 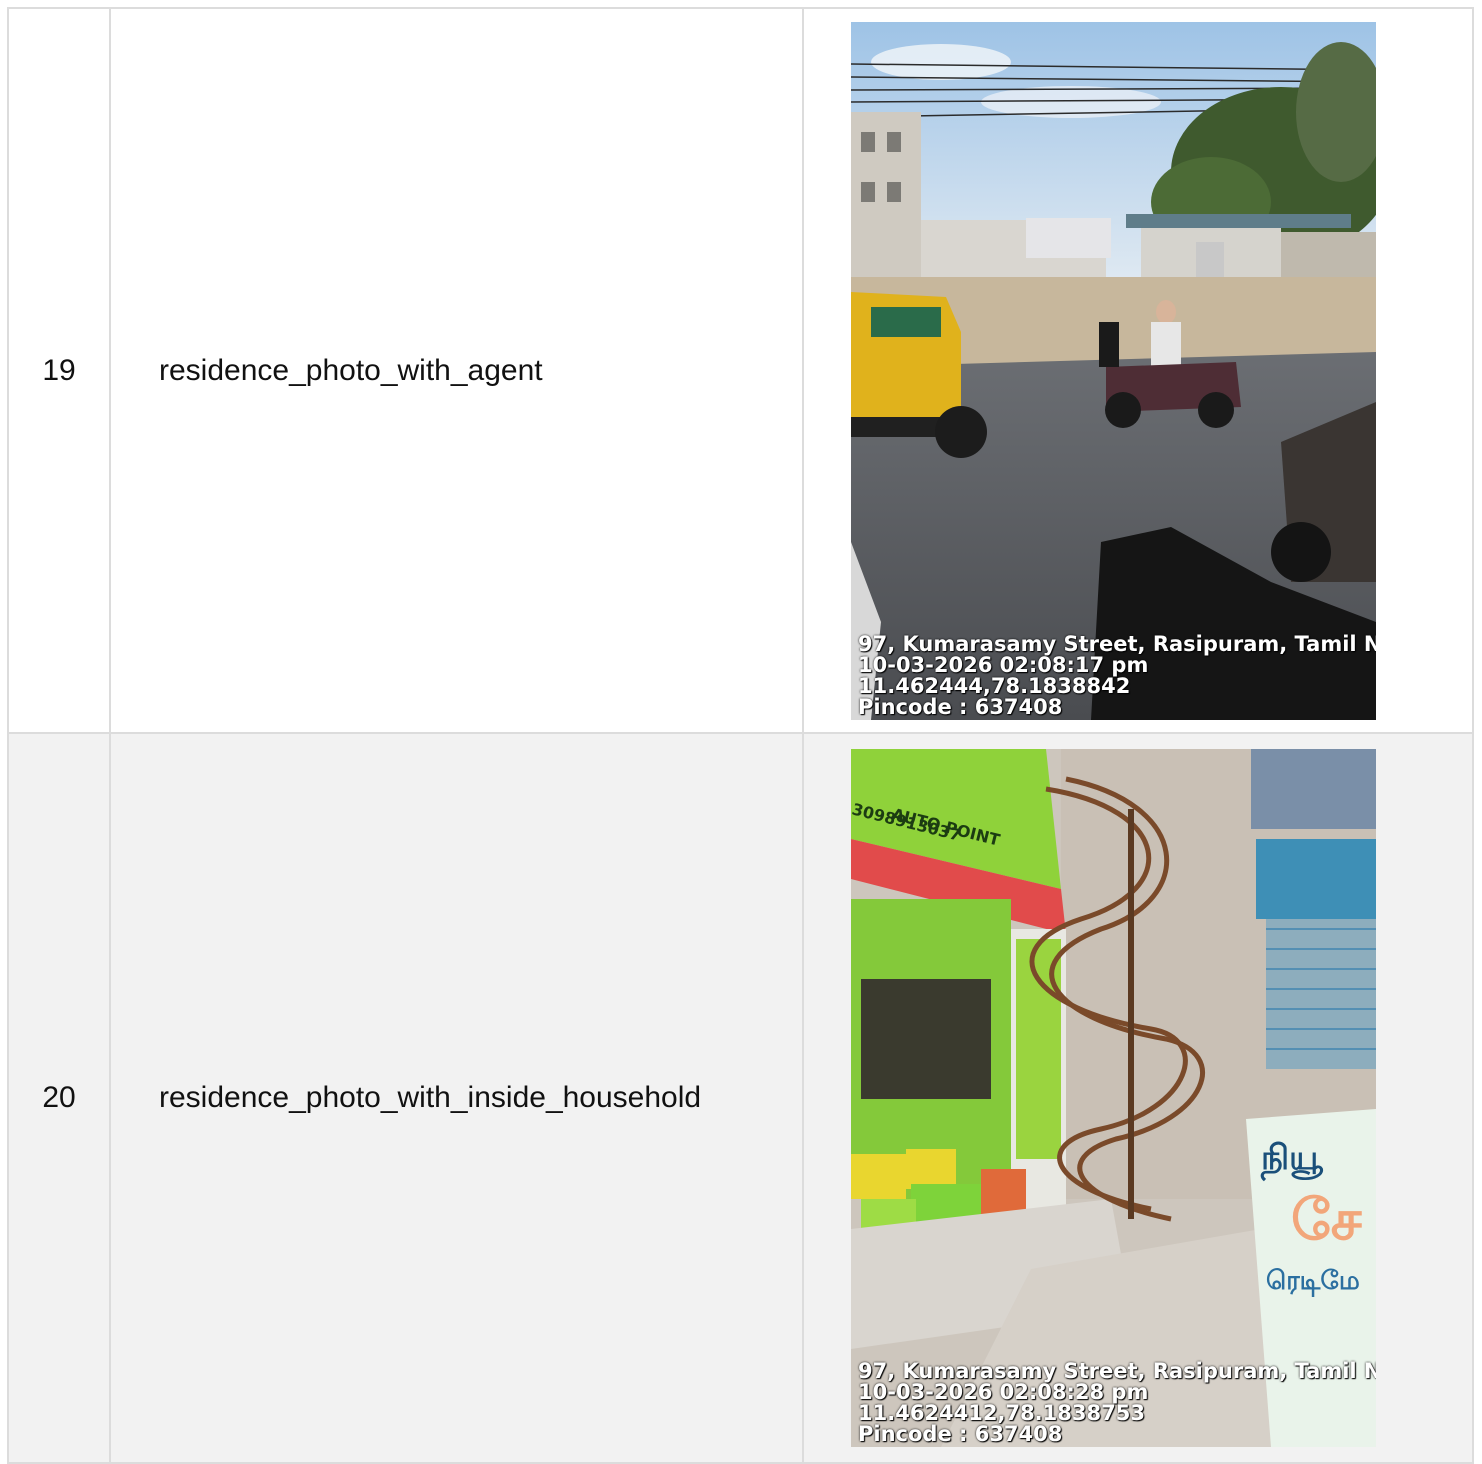 I want to click on row-number: 20, so click(x=59, y=1098).